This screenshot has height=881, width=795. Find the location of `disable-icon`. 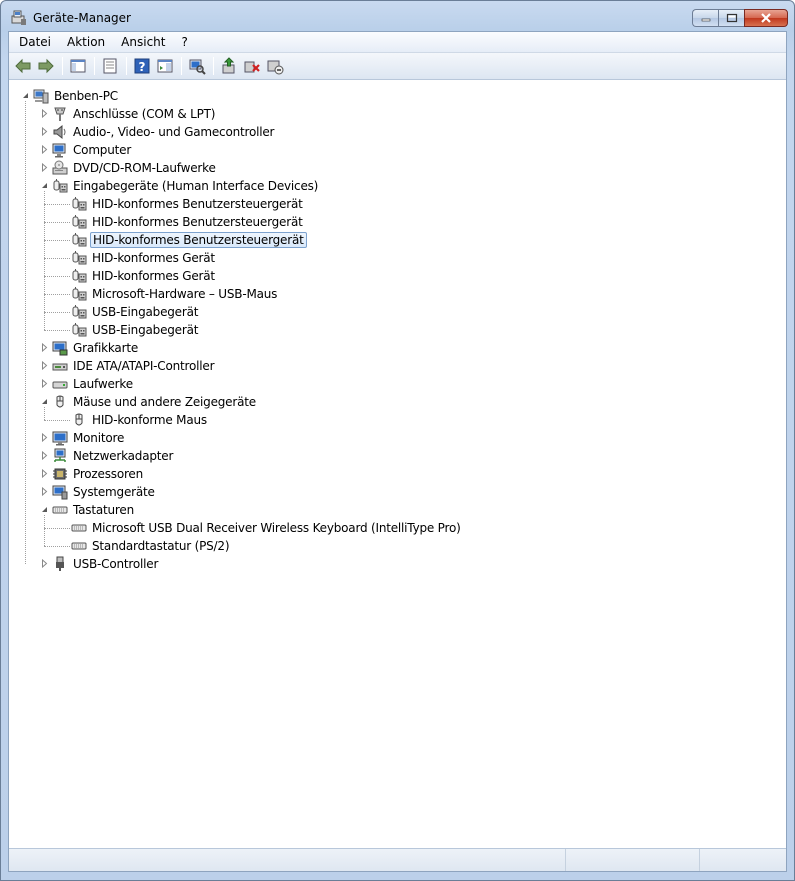

disable-icon is located at coordinates (275, 67).